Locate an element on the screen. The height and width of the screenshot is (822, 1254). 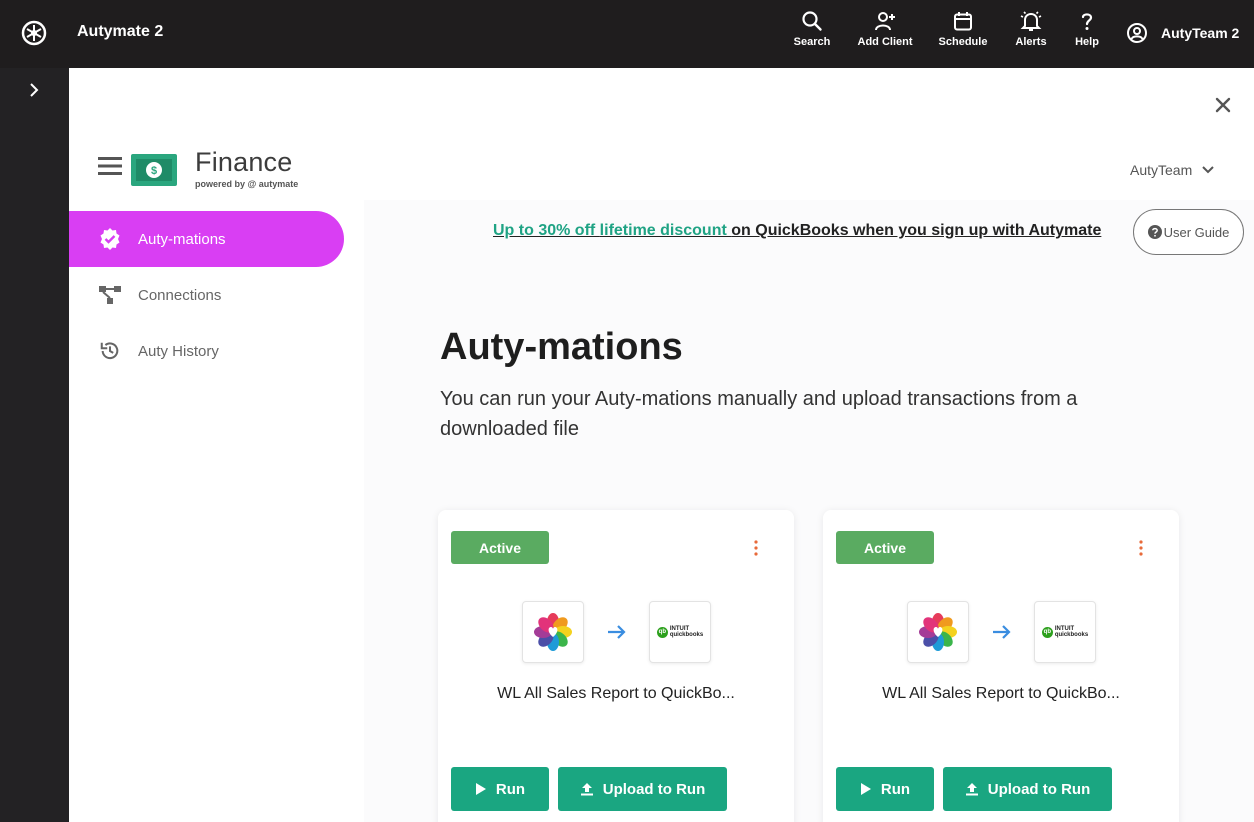
left-rail is located at coordinates (34, 445).